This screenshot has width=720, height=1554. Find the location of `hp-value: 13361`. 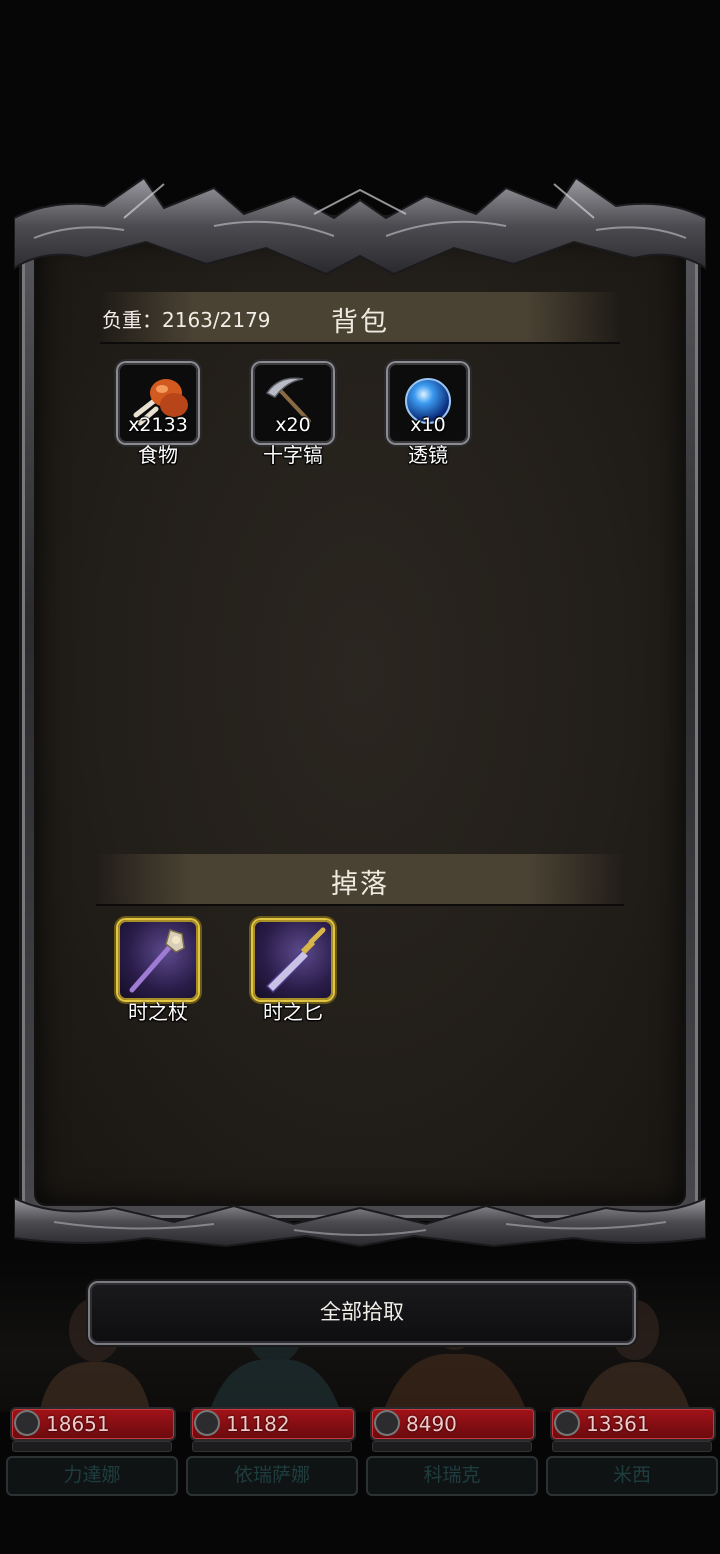

hp-value: 13361 is located at coordinates (618, 1424).